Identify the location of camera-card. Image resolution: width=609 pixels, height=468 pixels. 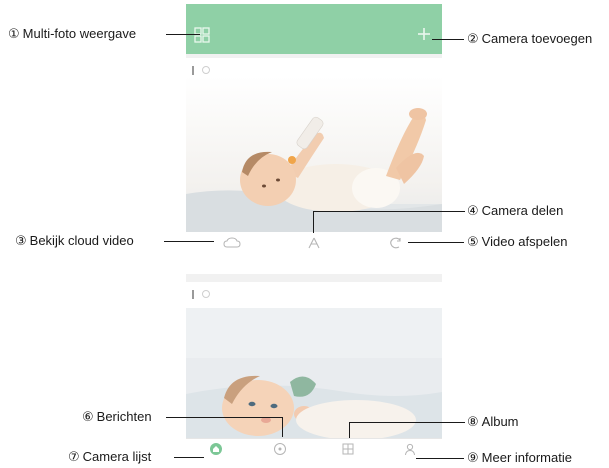
(314, 360).